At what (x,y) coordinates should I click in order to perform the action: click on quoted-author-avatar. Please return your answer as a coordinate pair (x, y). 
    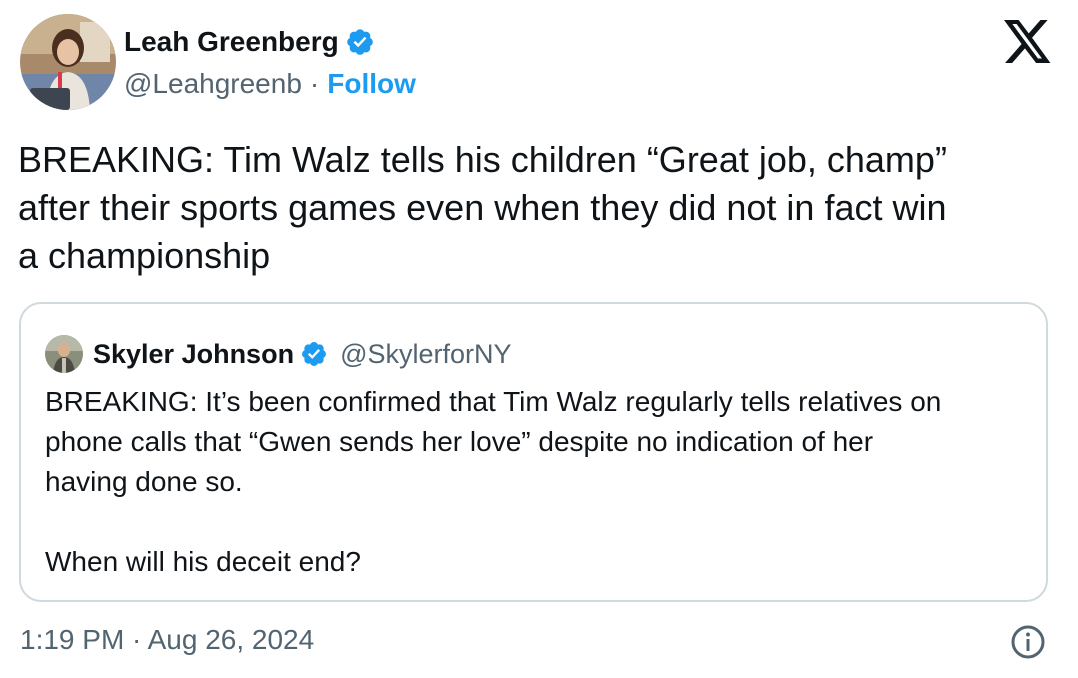
    Looking at the image, I should click on (64, 354).